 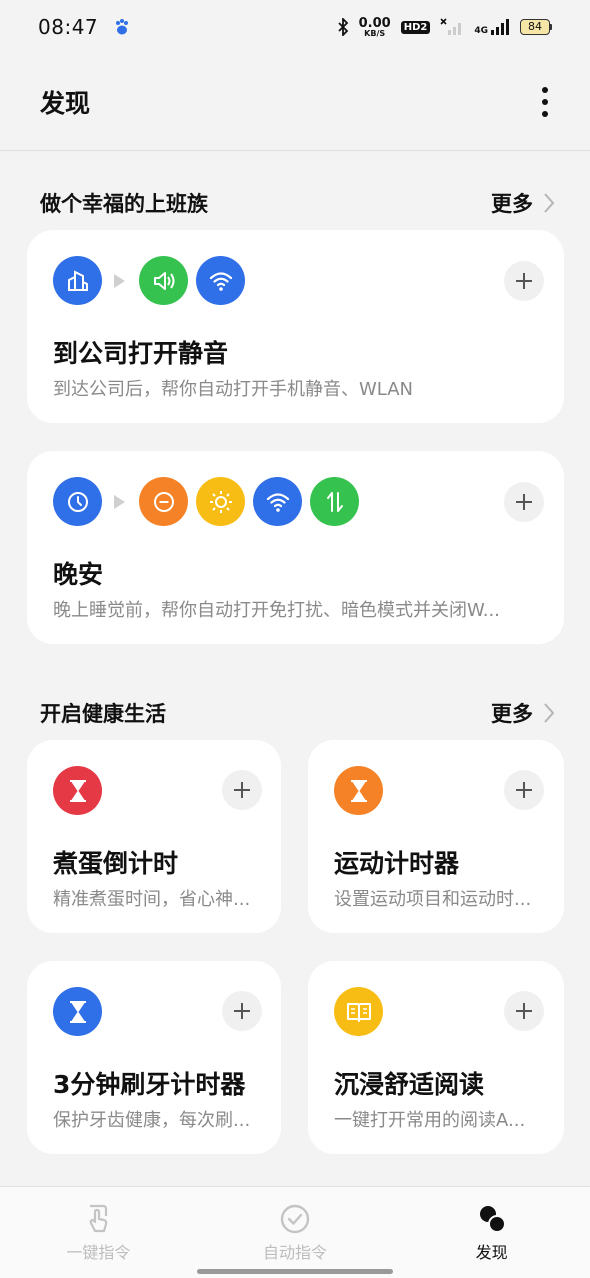 What do you see at coordinates (375, 33) in the screenshot?
I see `network-speed-unit: KB/S` at bounding box center [375, 33].